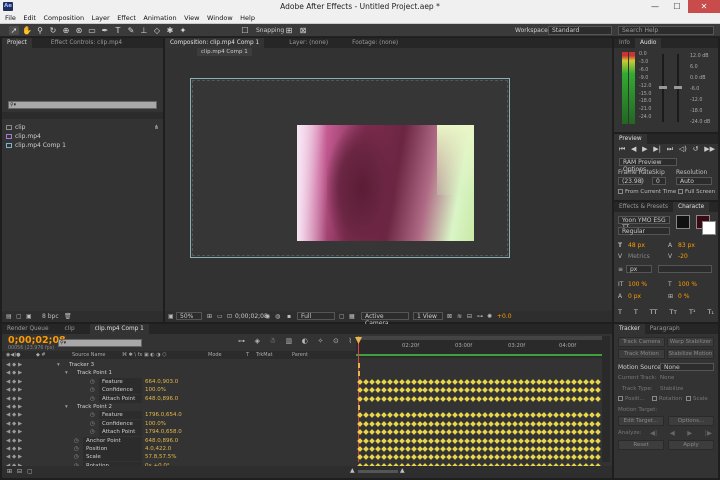 This screenshot has width=720, height=480. I want to click on menu-file: File, so click(10, 18).